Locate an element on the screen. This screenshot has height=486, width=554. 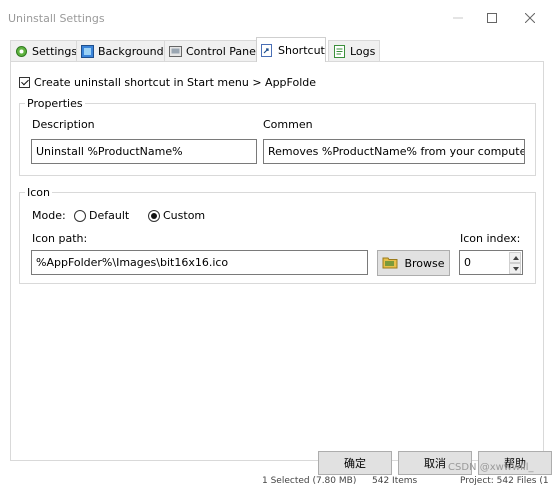
icon-path-field: %AppFolder%\Images\bit16x16.ico is located at coordinates (199, 262).